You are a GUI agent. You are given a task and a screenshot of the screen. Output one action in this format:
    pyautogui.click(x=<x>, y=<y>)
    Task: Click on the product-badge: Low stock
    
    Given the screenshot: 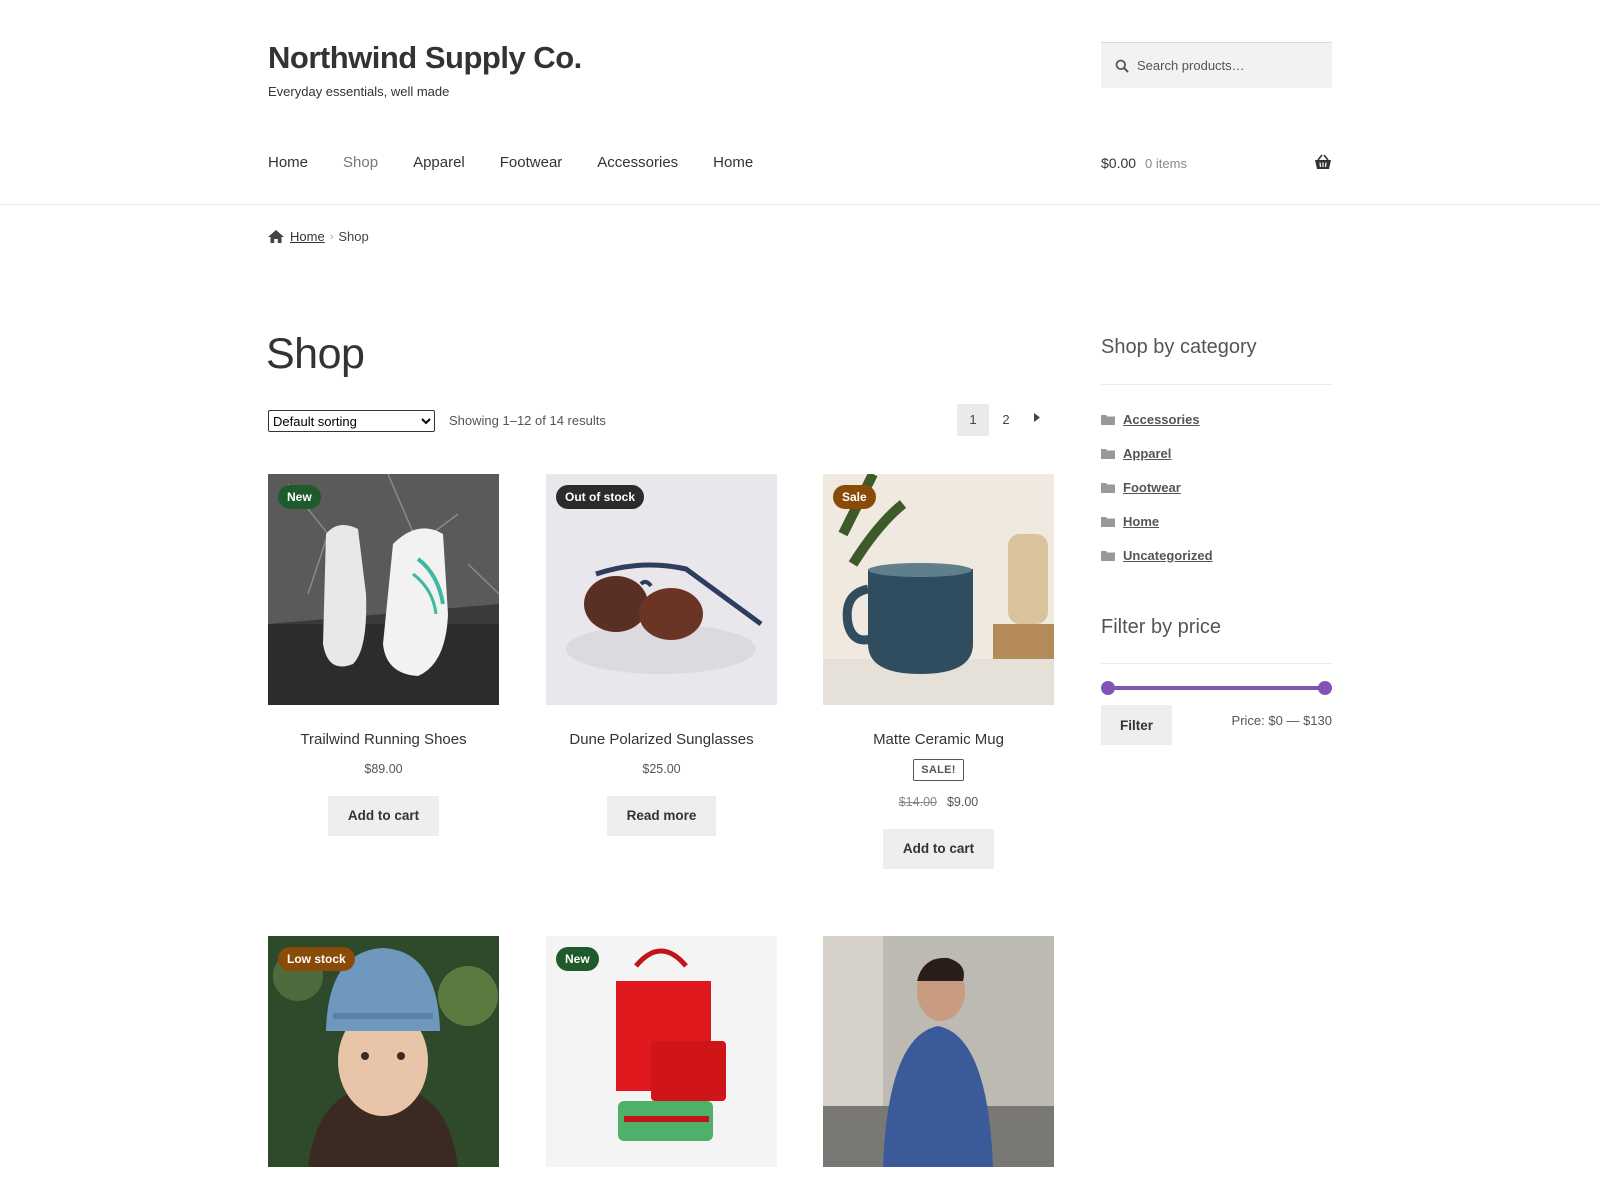 What is the action you would take?
    pyautogui.click(x=316, y=959)
    